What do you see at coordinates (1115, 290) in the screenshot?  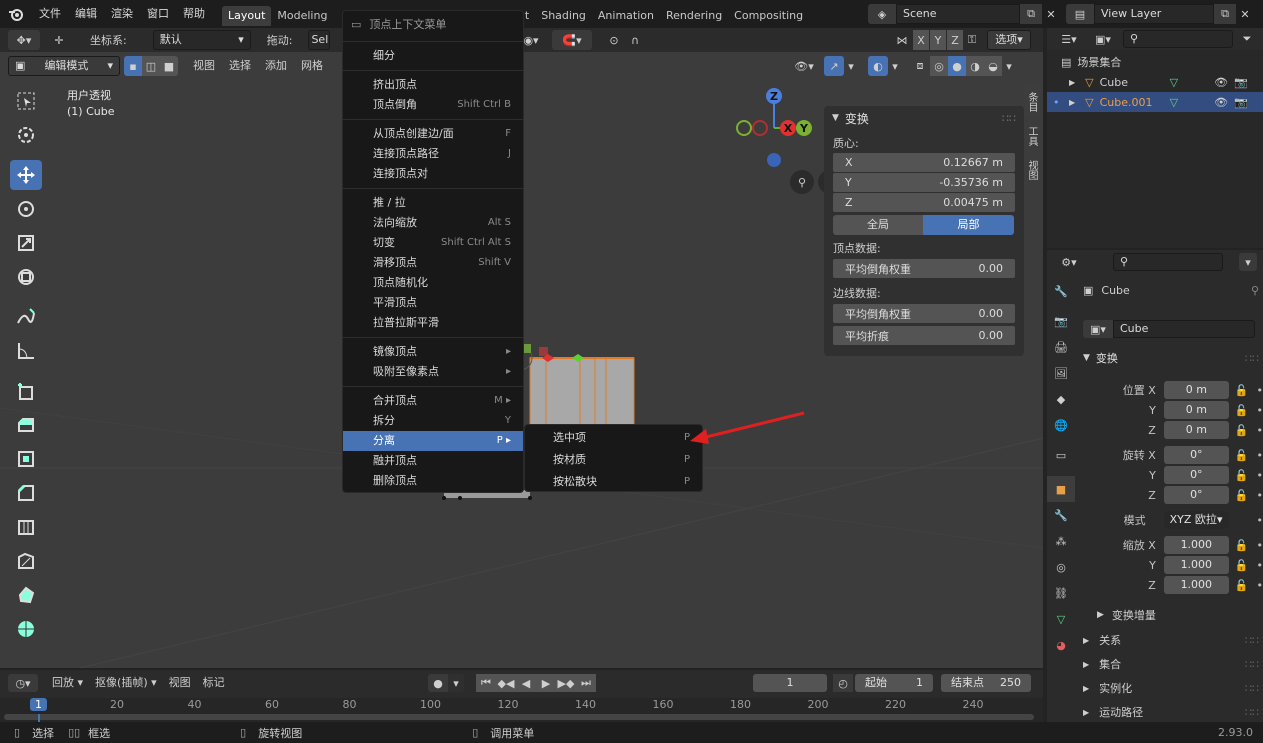 I see `object-name: Cube` at bounding box center [1115, 290].